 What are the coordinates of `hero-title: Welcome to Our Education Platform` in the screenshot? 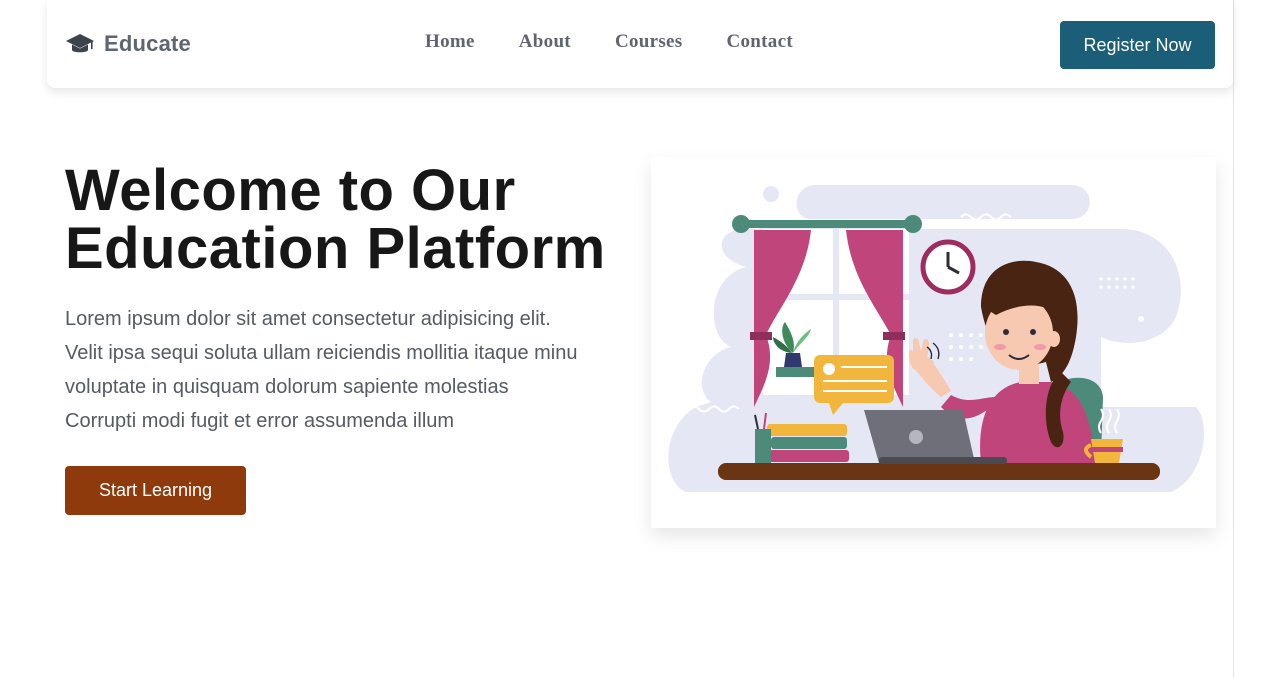 It's located at (350, 220).